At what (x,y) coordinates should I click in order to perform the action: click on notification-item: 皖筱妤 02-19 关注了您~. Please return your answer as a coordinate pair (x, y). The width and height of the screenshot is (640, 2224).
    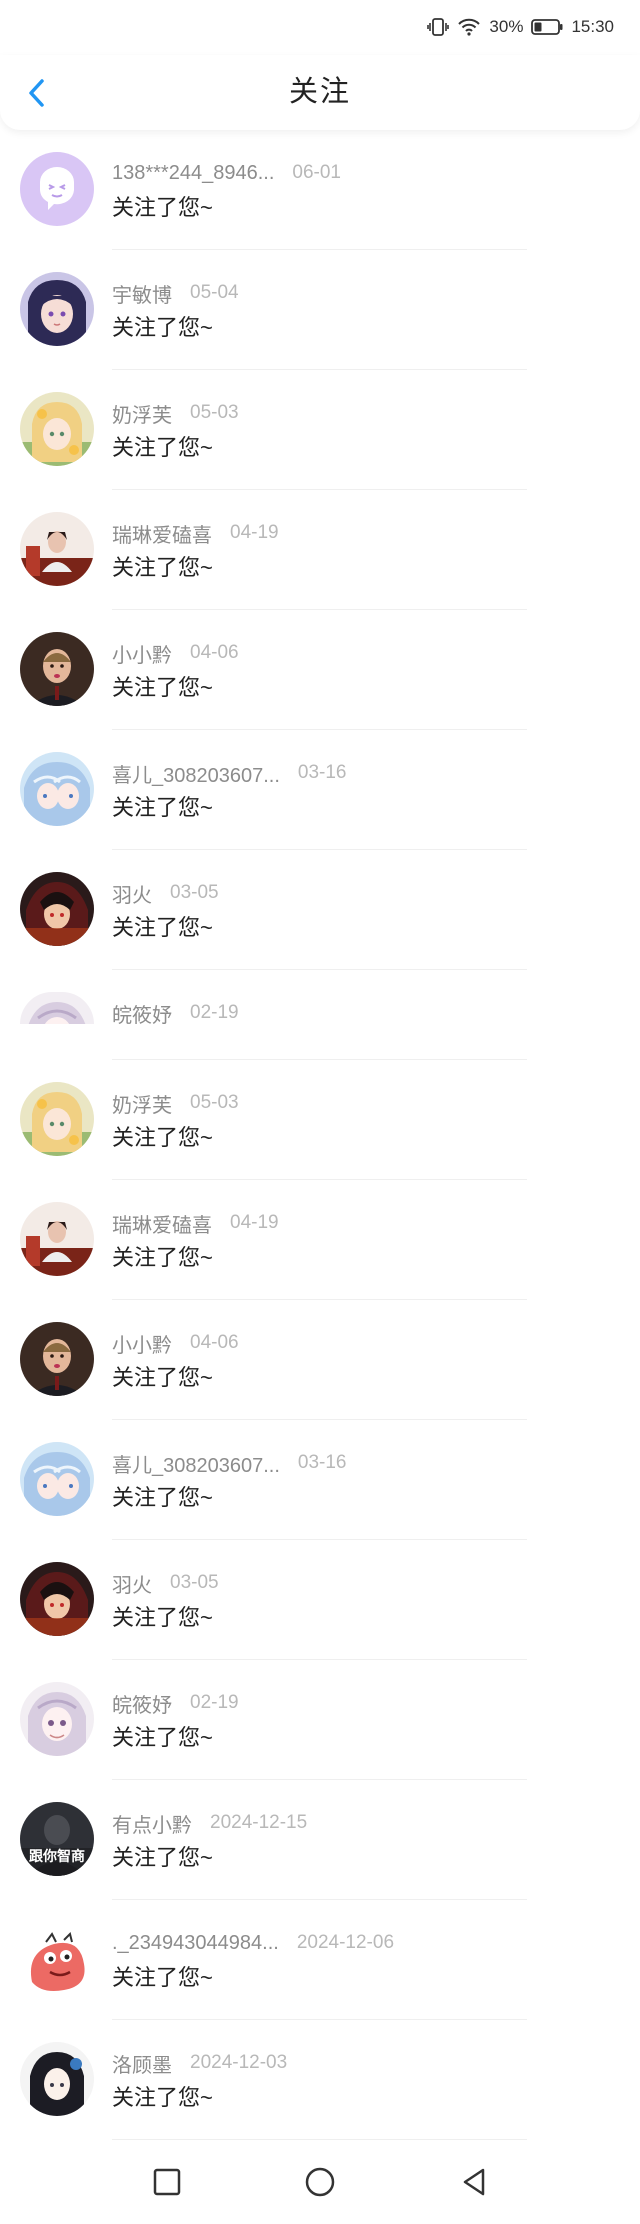
    Looking at the image, I should click on (320, 1720).